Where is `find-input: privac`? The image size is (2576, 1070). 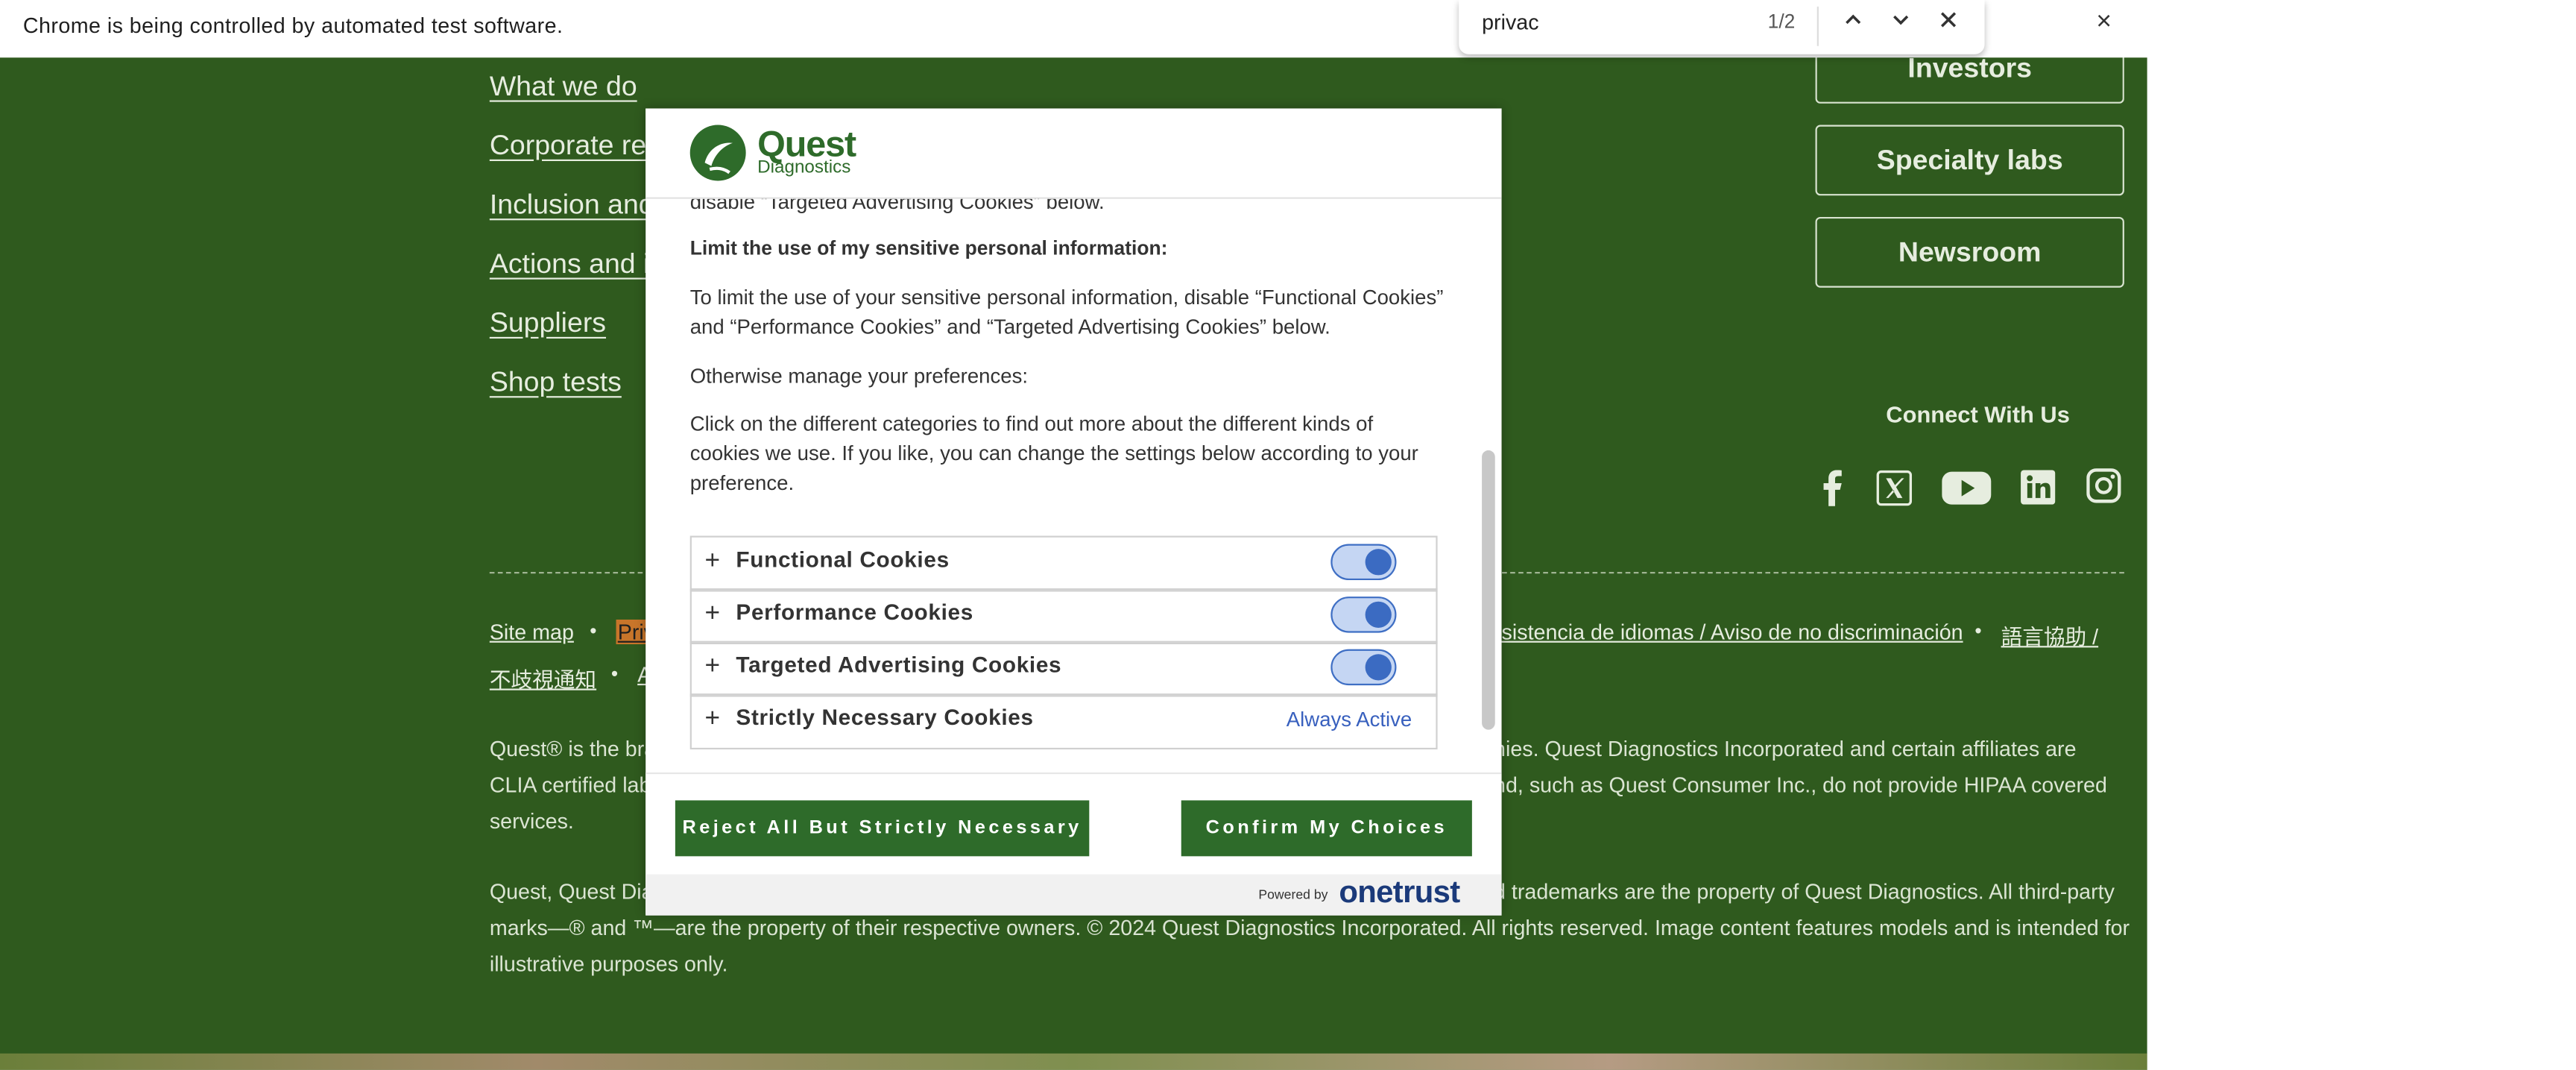
find-input: privac is located at coordinates (1510, 22).